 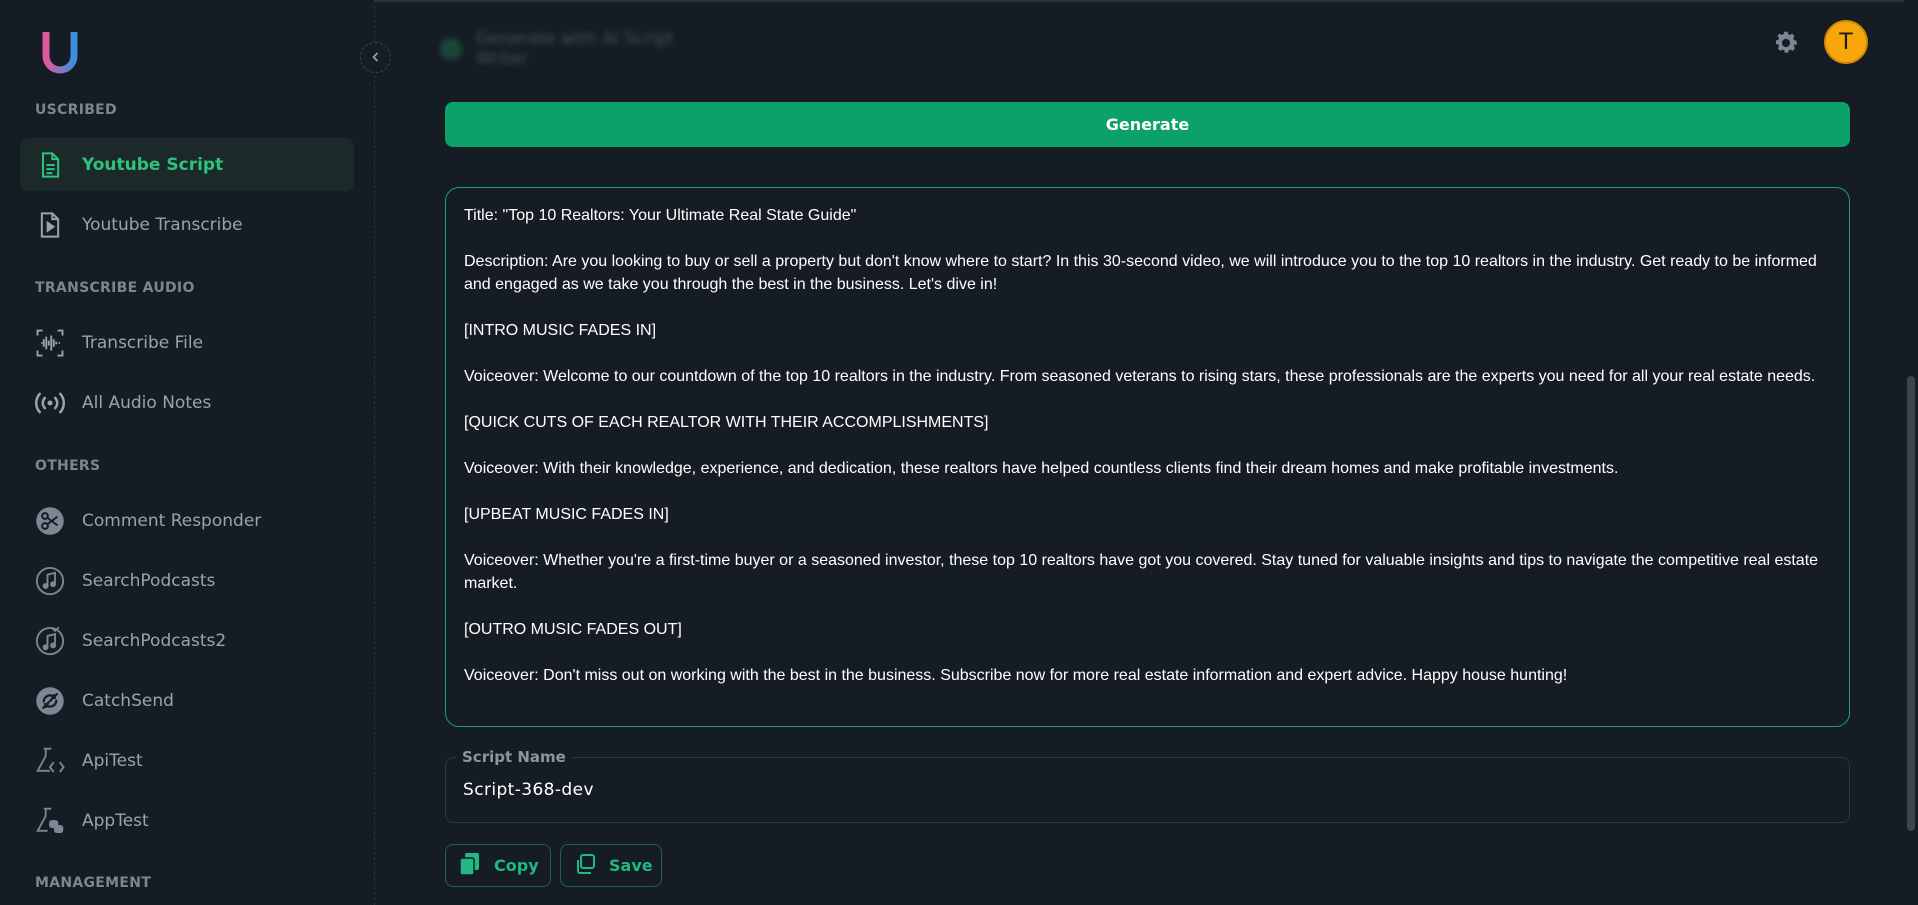 What do you see at coordinates (50, 343) in the screenshot?
I see `waveform-icon` at bounding box center [50, 343].